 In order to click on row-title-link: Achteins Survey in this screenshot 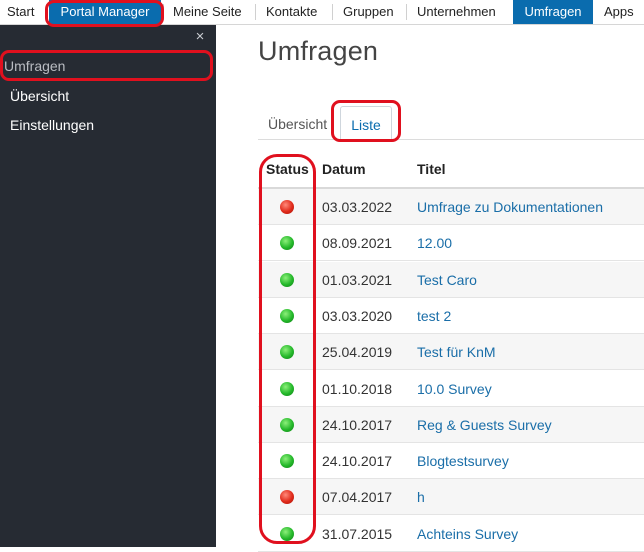, I will do `click(467, 534)`.